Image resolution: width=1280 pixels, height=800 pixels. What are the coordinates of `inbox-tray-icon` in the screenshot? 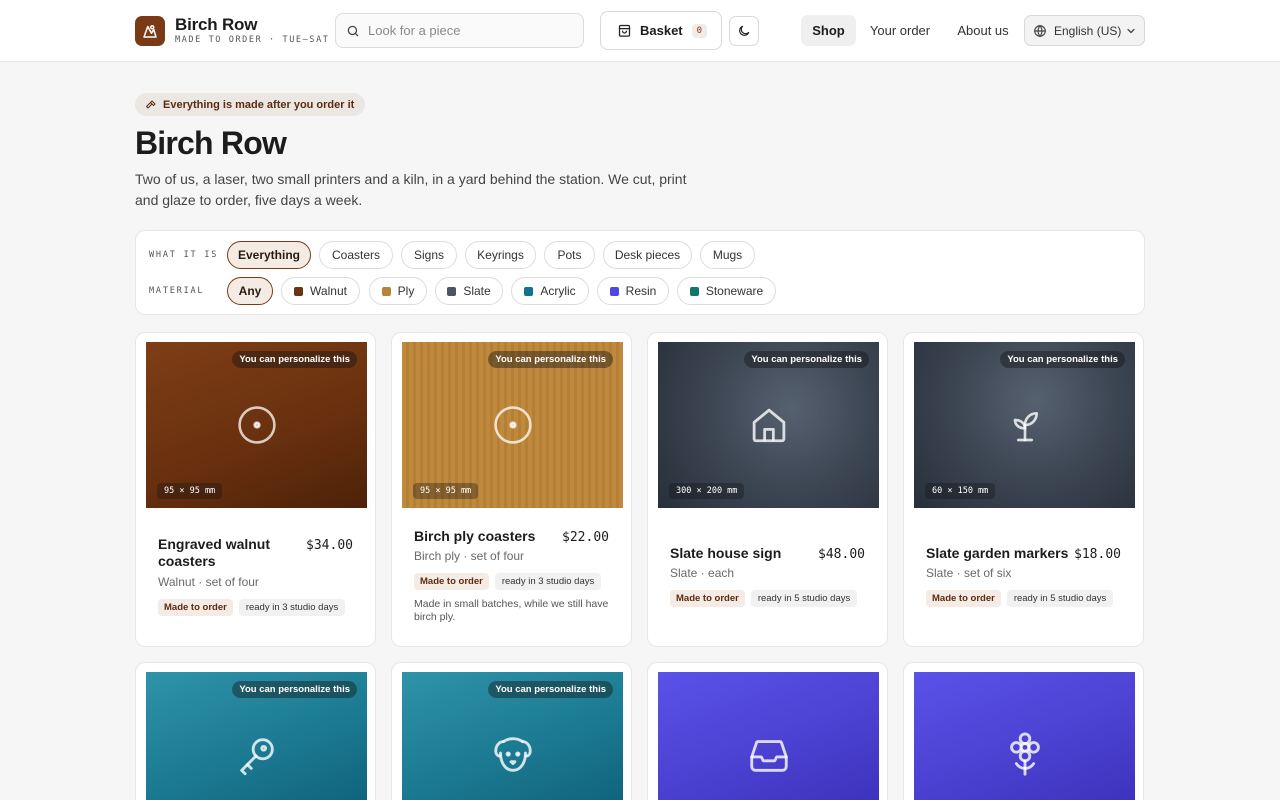 It's located at (769, 756).